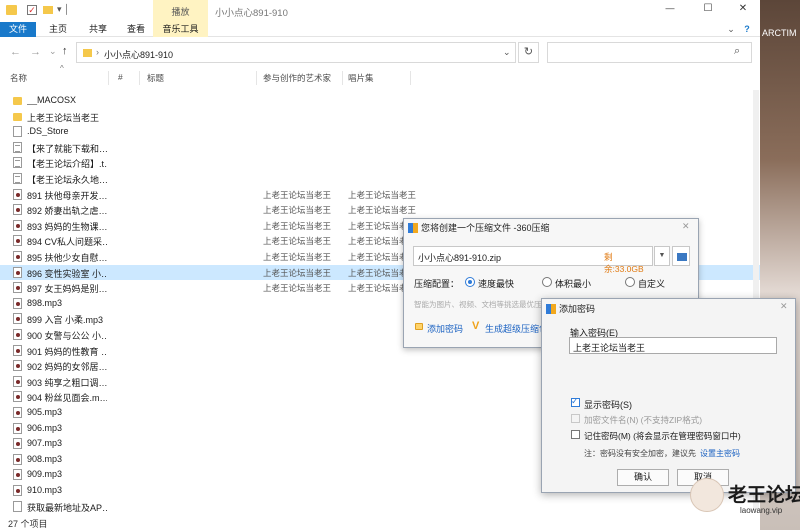 The height and width of the screenshot is (530, 800). Describe the element at coordinates (380, 210) in the screenshot. I see `file-row: 892 娇妻出轨之虐… 上老王论坛当老王 上老王论坛当老王` at that location.